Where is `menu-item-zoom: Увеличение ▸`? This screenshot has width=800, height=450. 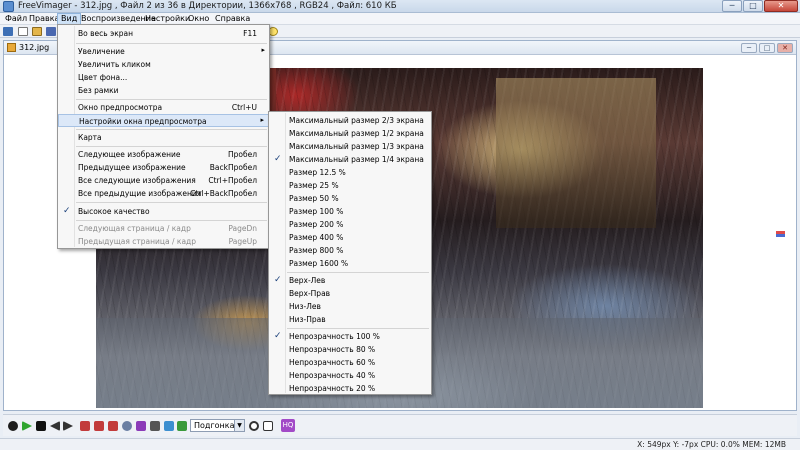
menu-item-zoom: Увеличение ▸ is located at coordinates (163, 51).